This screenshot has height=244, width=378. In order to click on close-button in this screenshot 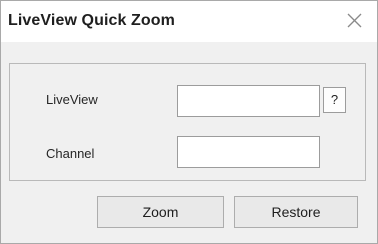, I will do `click(354, 21)`.